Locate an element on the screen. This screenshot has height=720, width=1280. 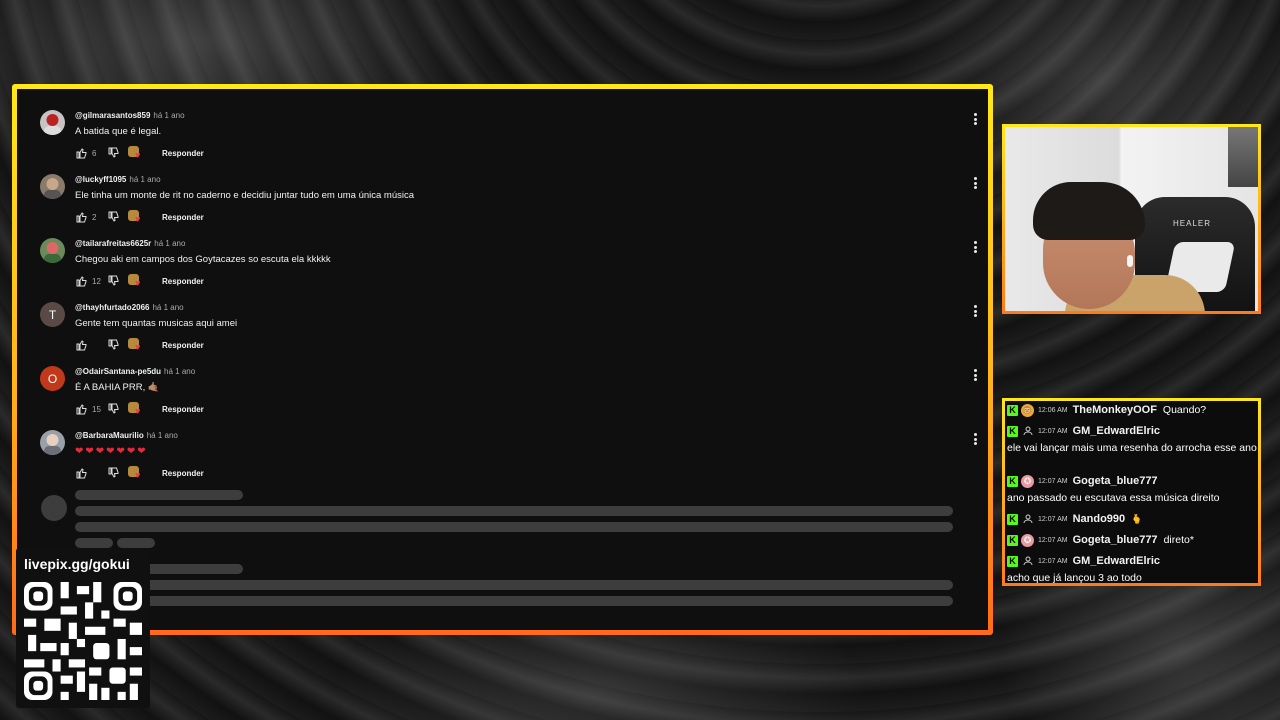
comment-actions: ♥ Responder is located at coordinates (139, 473).